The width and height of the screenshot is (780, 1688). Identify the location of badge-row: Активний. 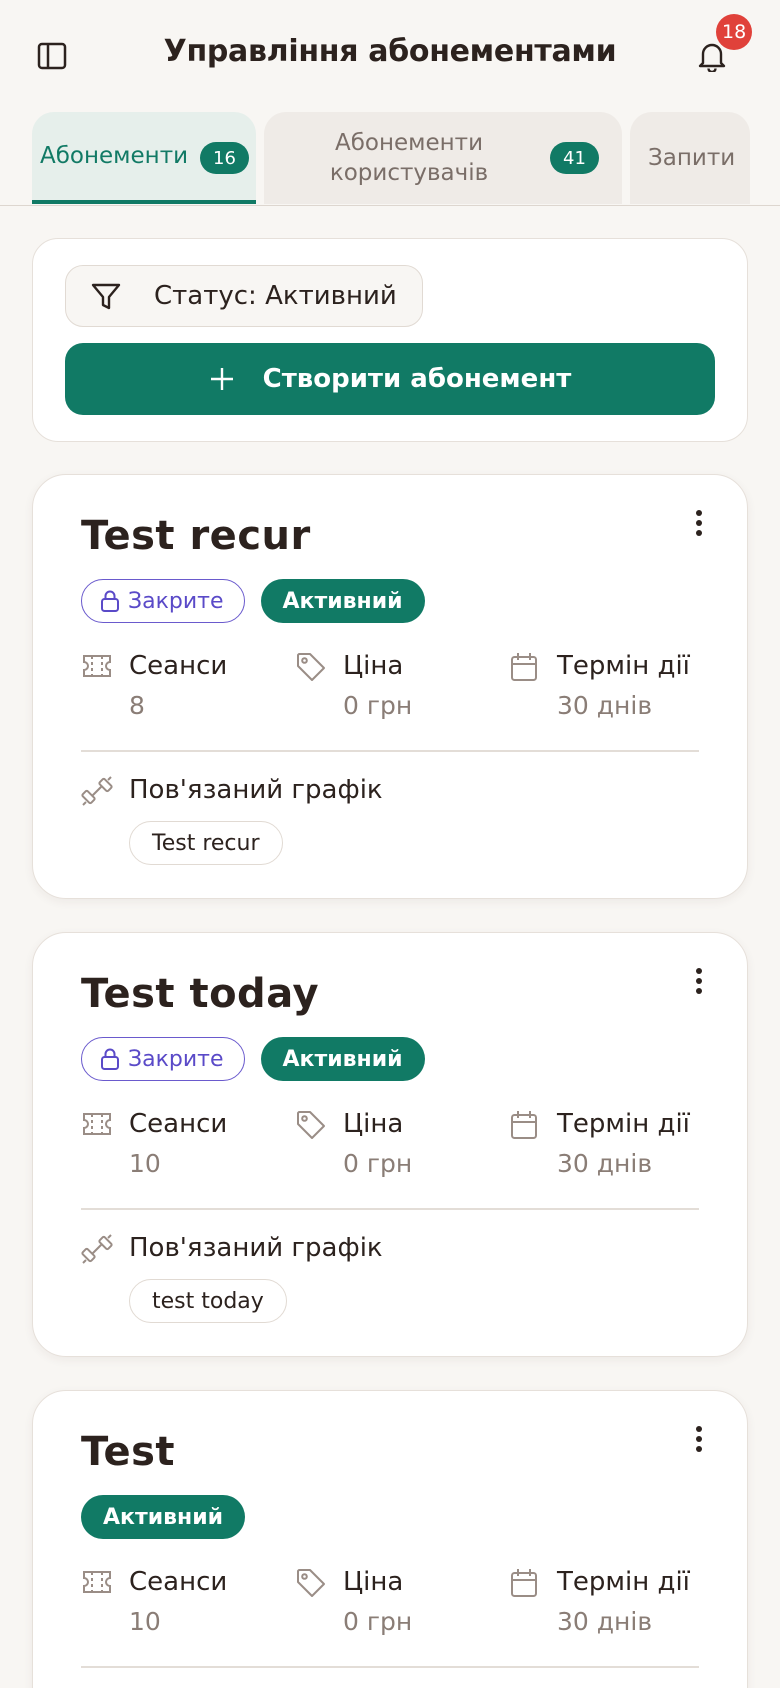
(163, 1517).